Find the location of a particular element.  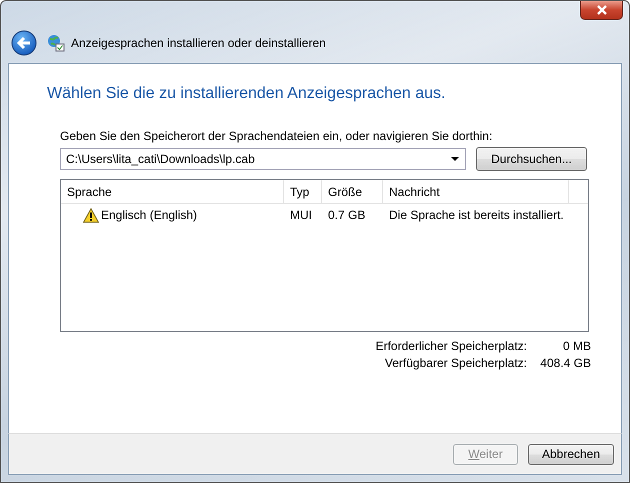

cancel-button: Abbrechen is located at coordinates (571, 454).